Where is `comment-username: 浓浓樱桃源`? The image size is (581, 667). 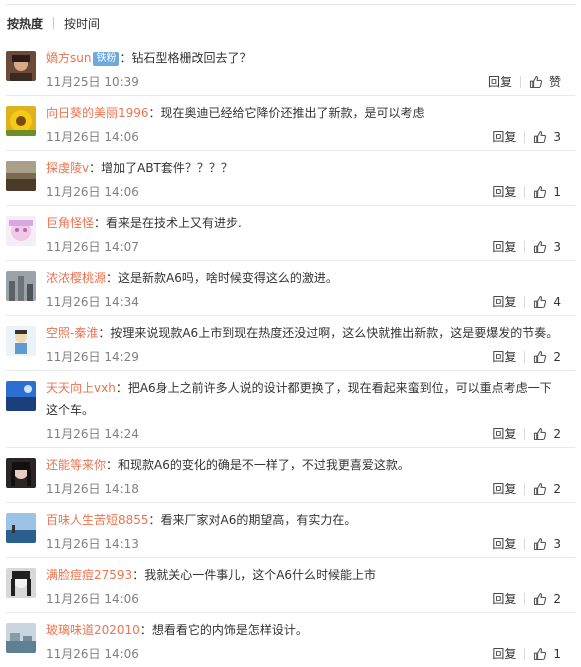 comment-username: 浓浓樱桃源 is located at coordinates (76, 278).